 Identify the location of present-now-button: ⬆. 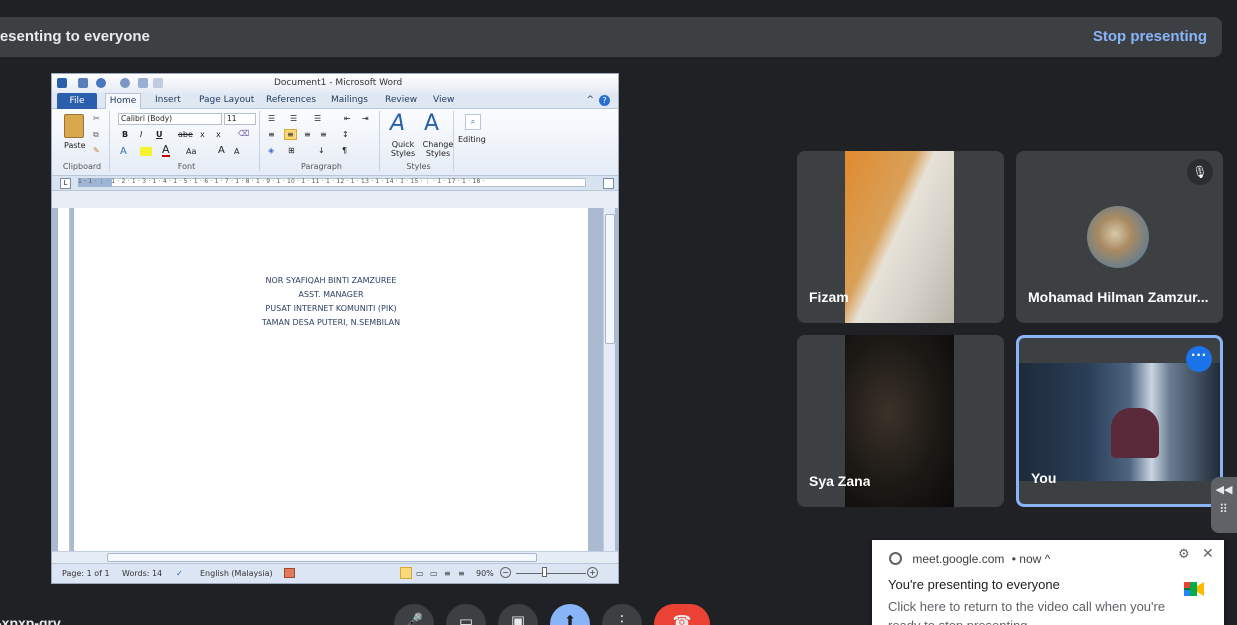
(570, 614).